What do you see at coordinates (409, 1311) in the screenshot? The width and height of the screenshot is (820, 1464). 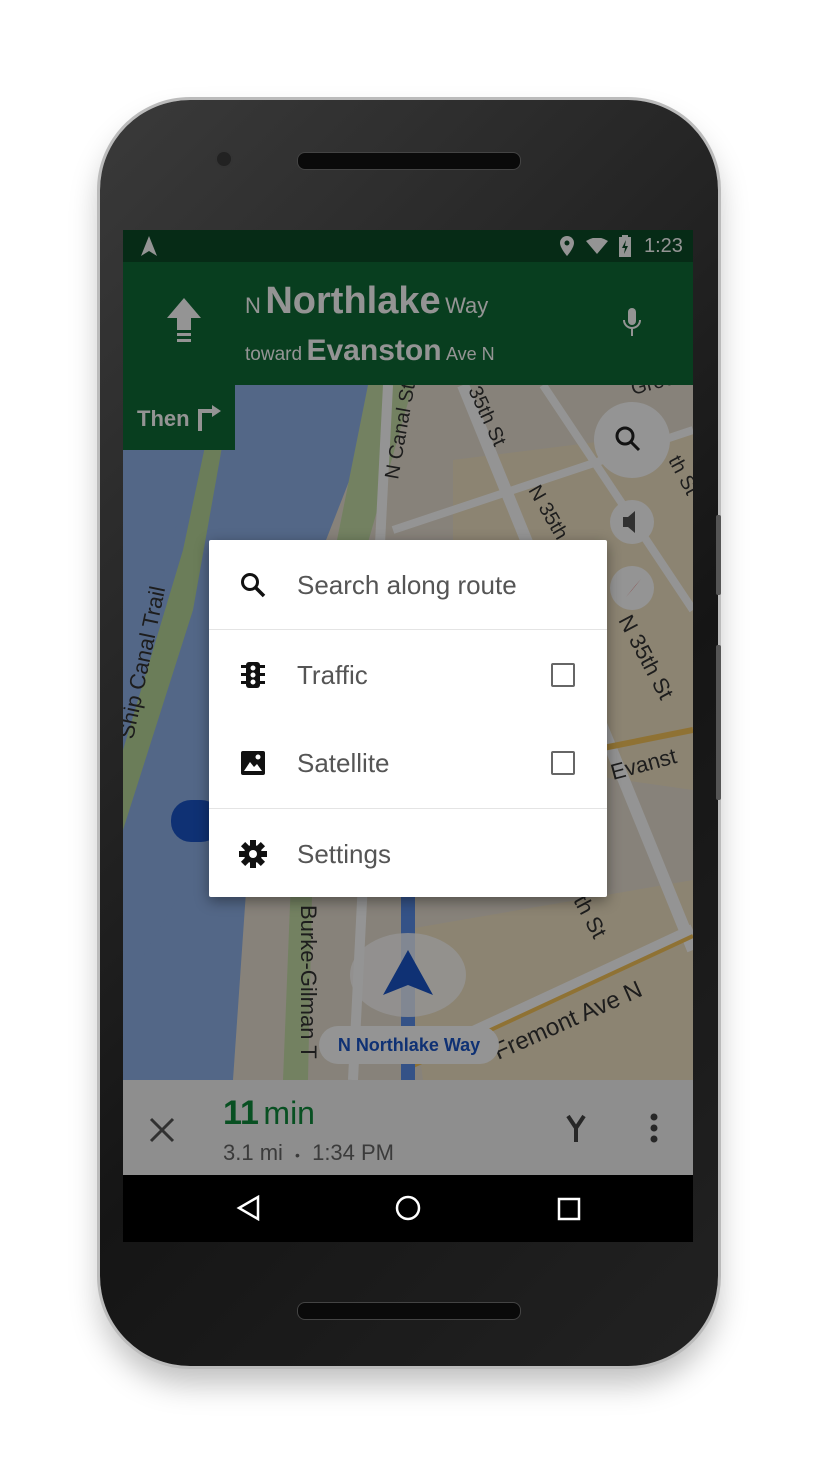 I see `bottom-speaker` at bounding box center [409, 1311].